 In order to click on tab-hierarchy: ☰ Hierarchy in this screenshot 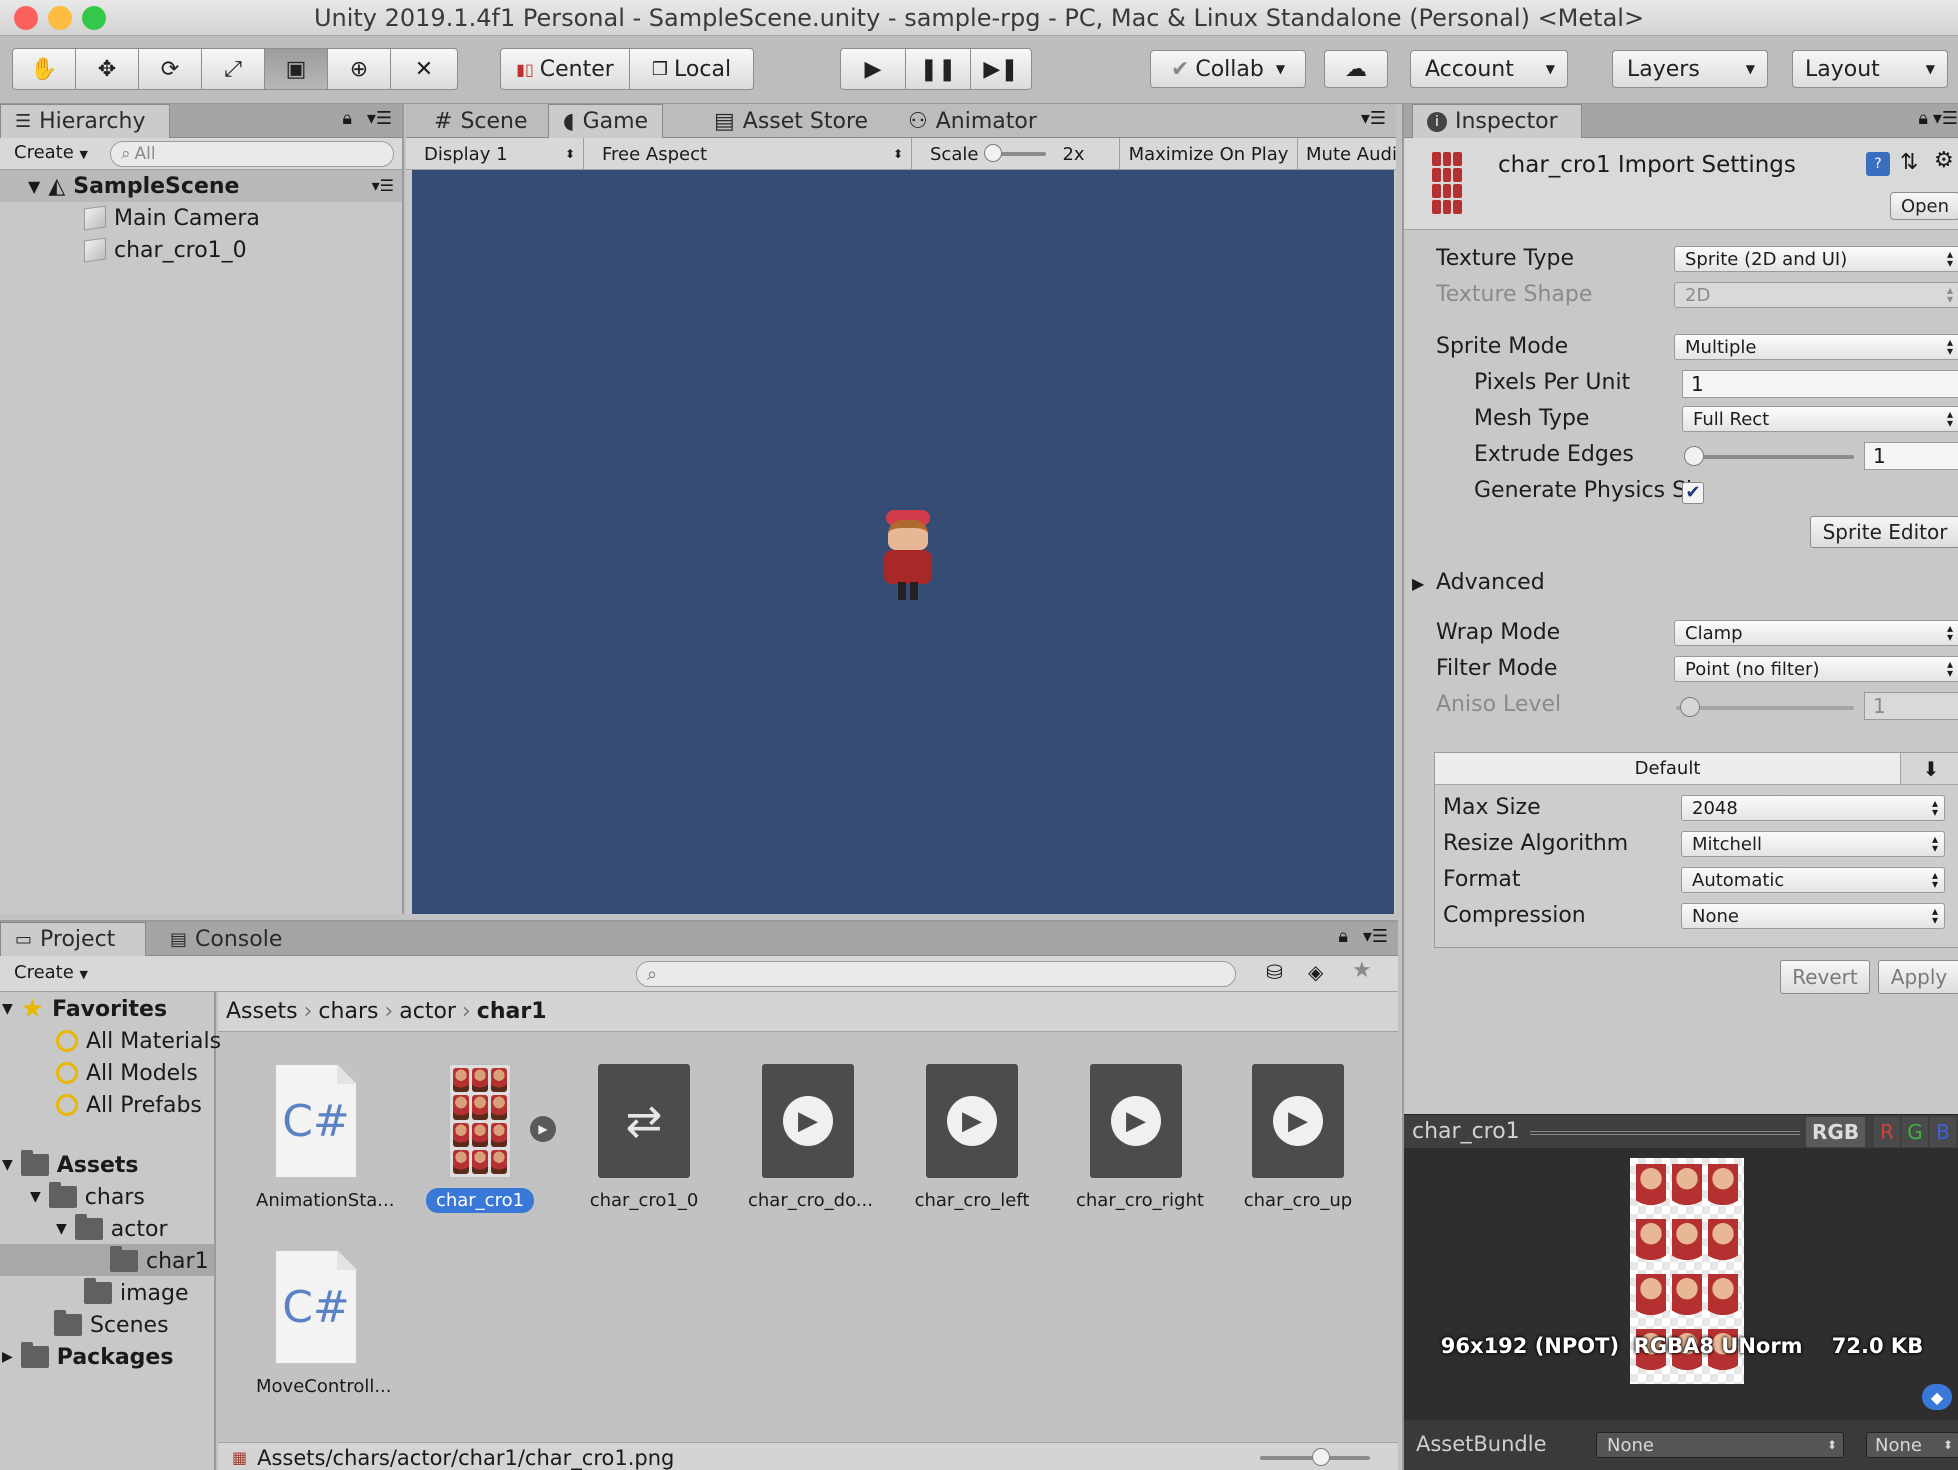, I will do `click(85, 121)`.